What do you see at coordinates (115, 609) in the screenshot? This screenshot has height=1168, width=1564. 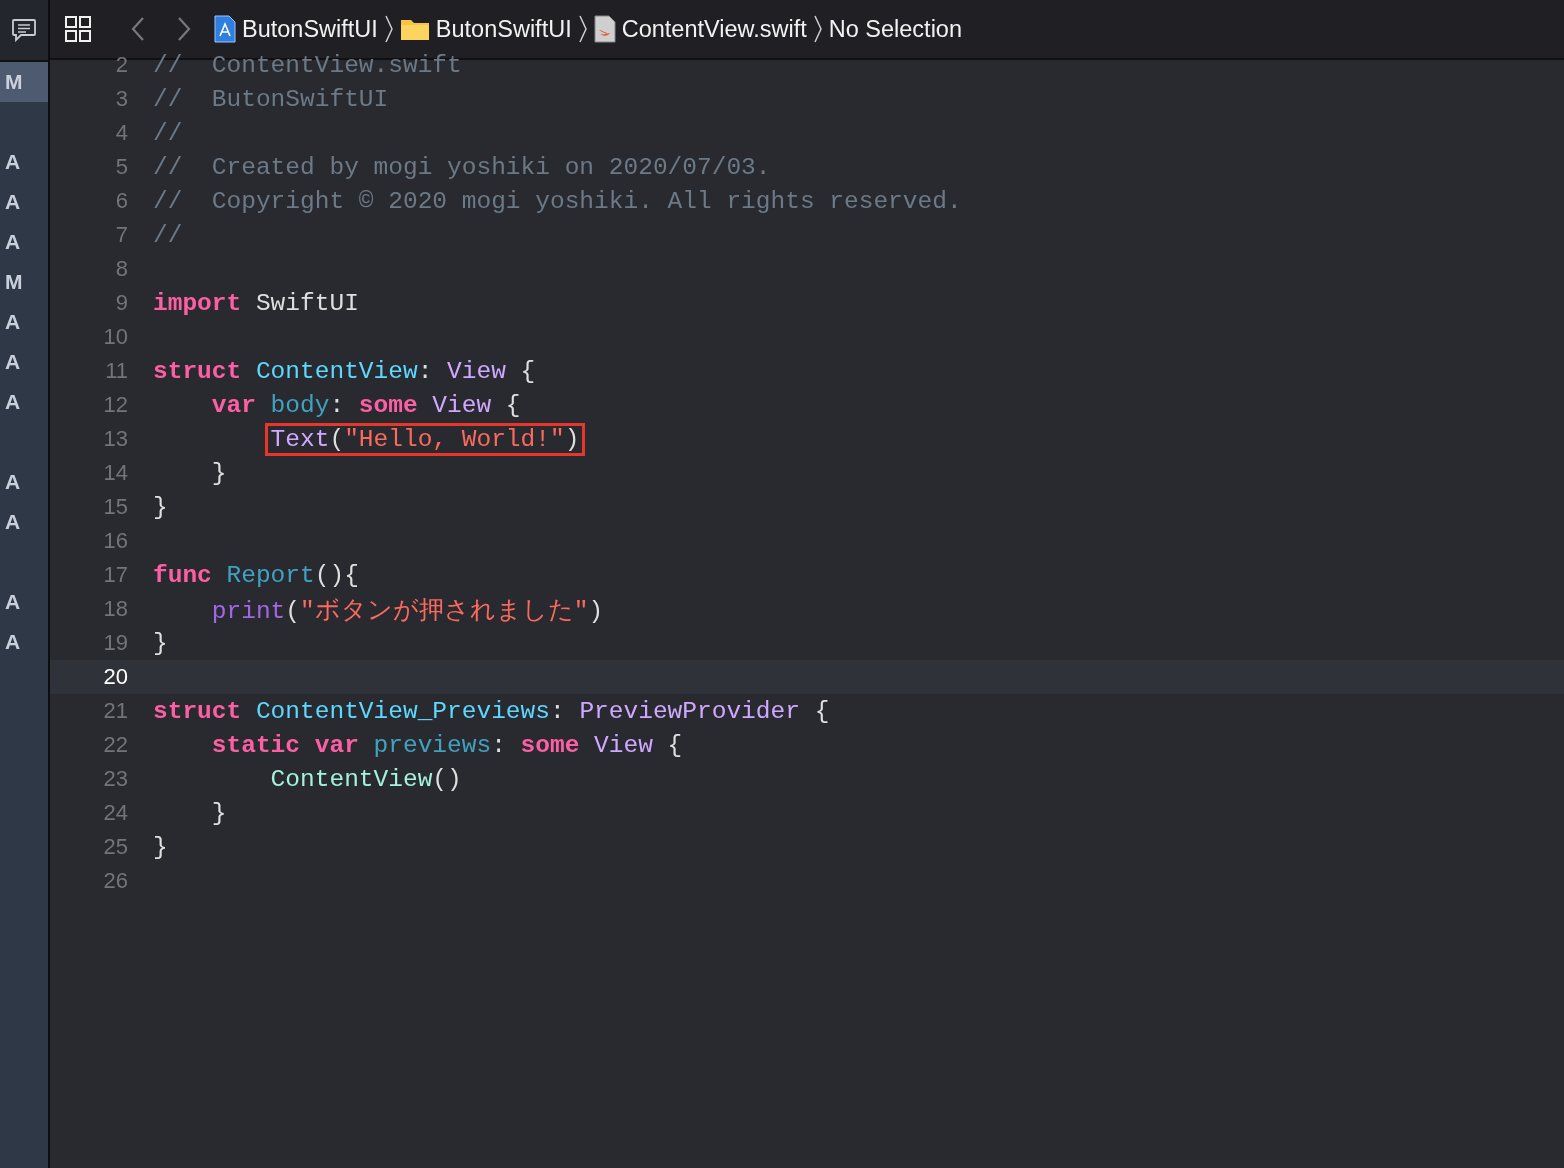 I see `line-number: 18` at bounding box center [115, 609].